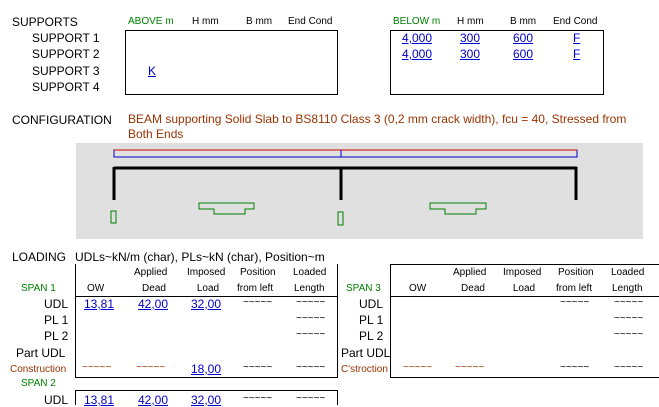  Describe the element at coordinates (75, 397) in the screenshot. I see `span2-left-border` at that location.